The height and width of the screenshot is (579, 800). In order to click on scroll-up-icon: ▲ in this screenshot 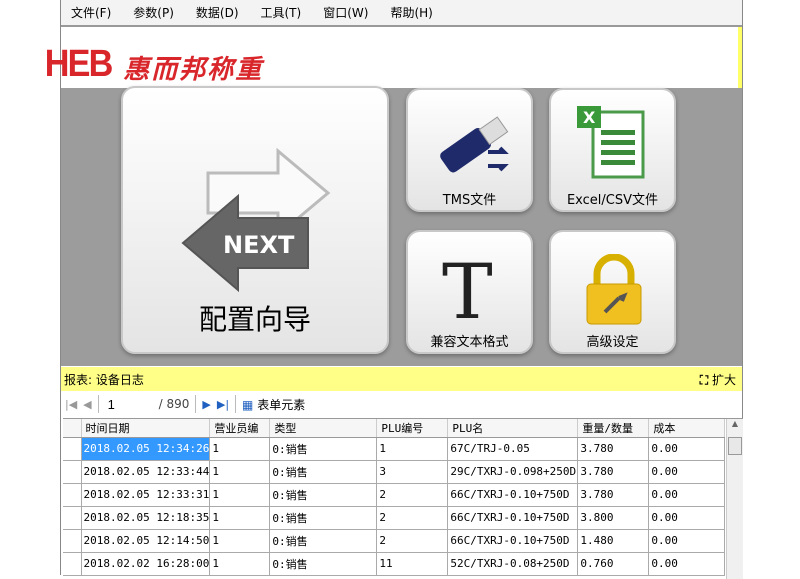, I will do `click(735, 423)`.